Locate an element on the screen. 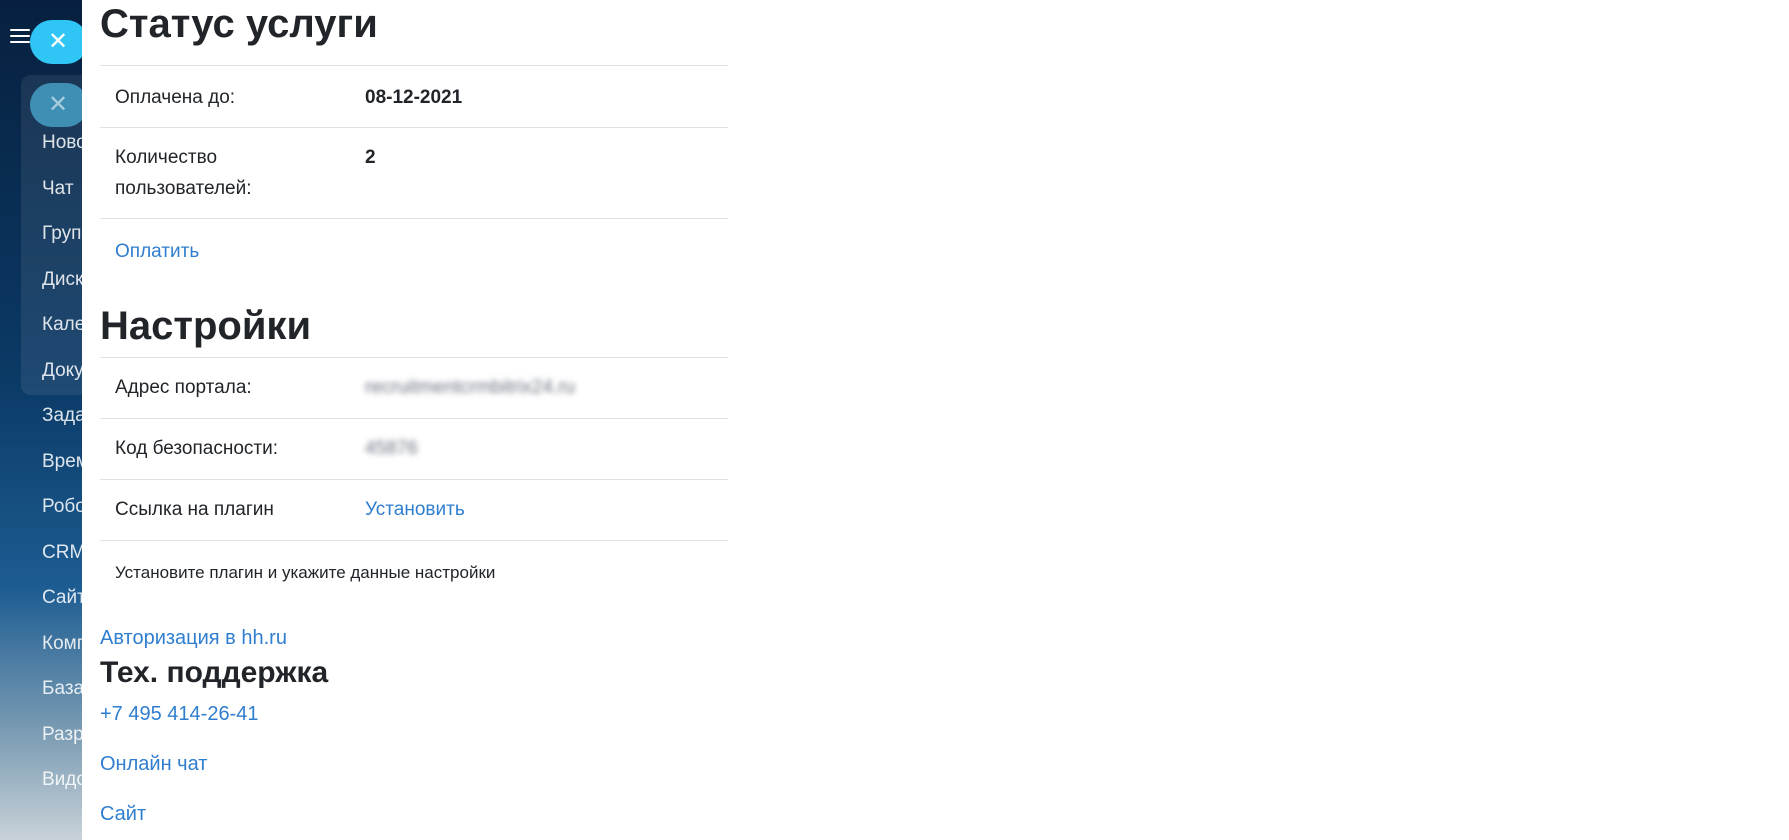  table-row: Адрес портала: recruitmentcrmbitrix24.ru is located at coordinates (414, 388).